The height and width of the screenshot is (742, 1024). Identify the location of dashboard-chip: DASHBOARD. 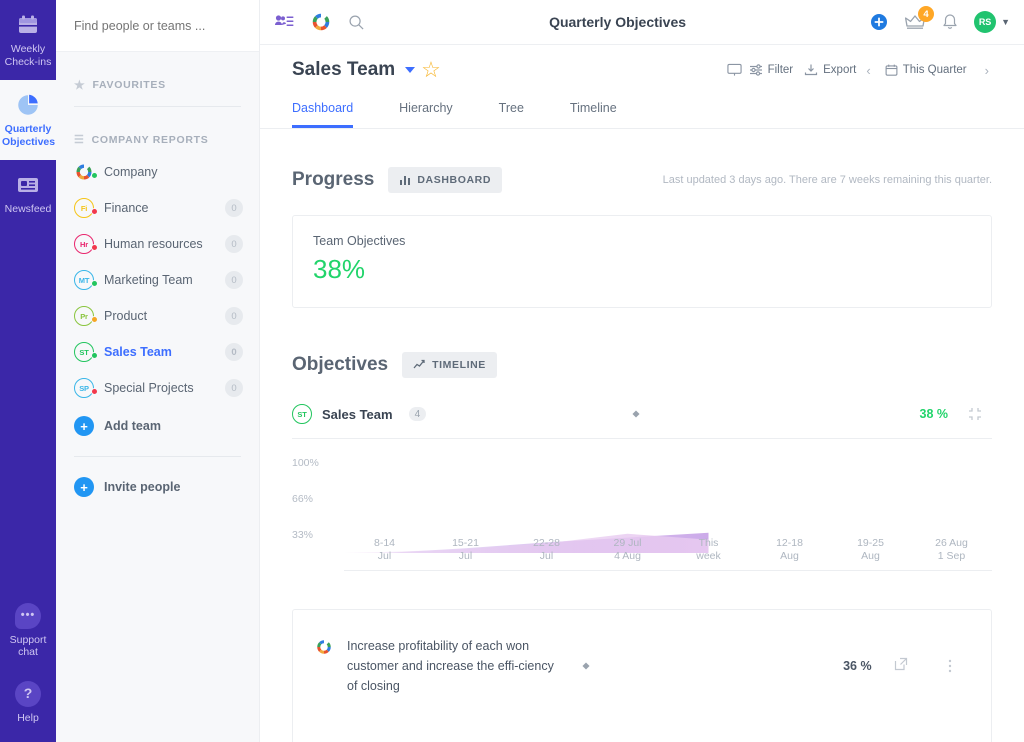
(445, 180).